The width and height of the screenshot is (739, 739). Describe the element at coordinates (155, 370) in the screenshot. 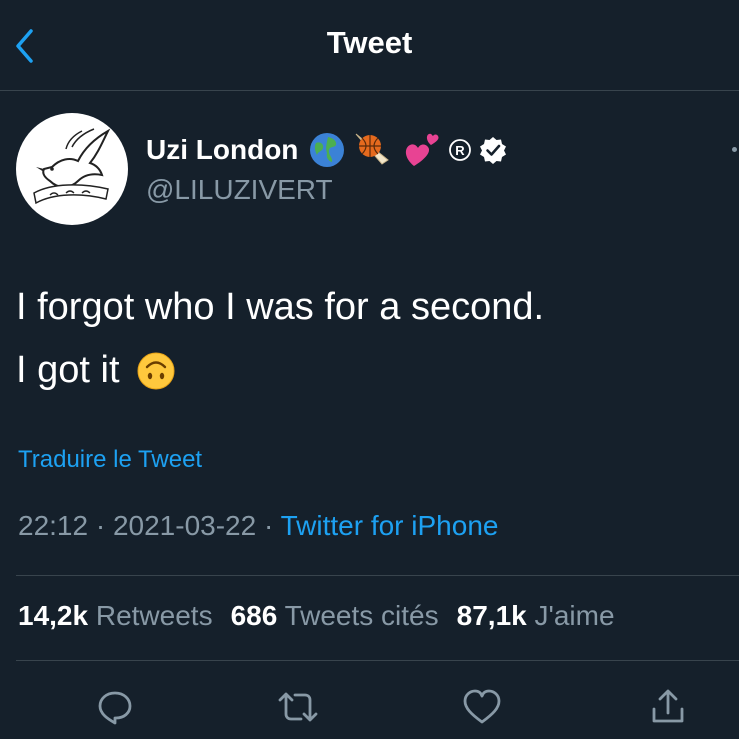

I see `upside-down-face-icon` at that location.